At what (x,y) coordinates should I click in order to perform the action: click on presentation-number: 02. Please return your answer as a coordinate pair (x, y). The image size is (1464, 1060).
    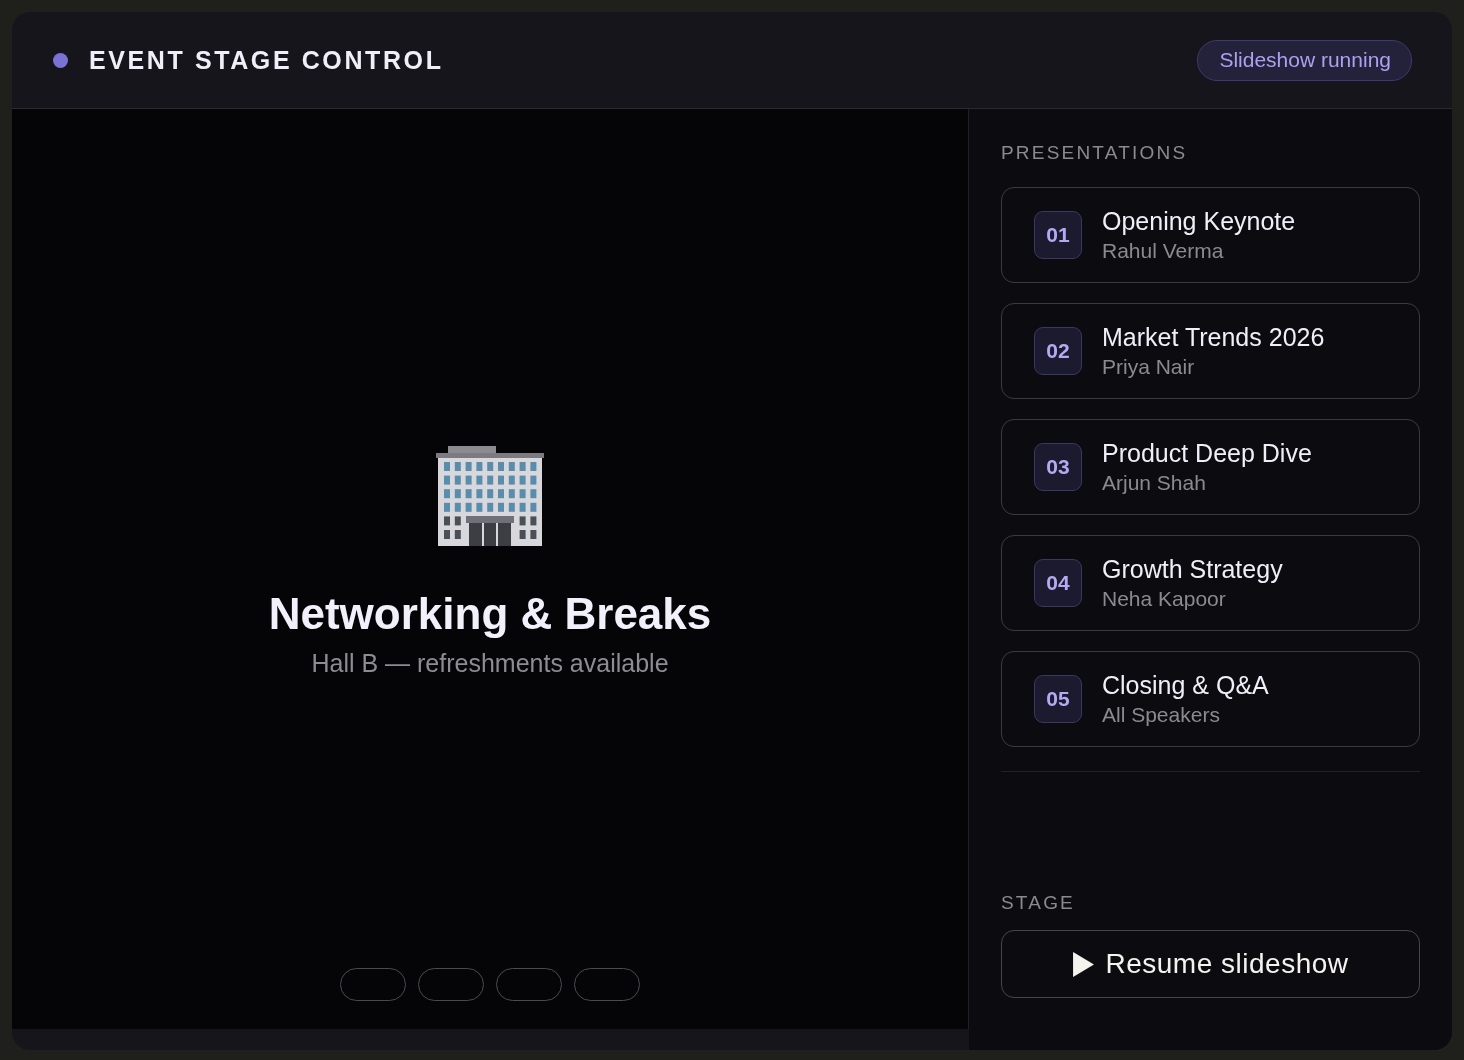
    Looking at the image, I should click on (1058, 351).